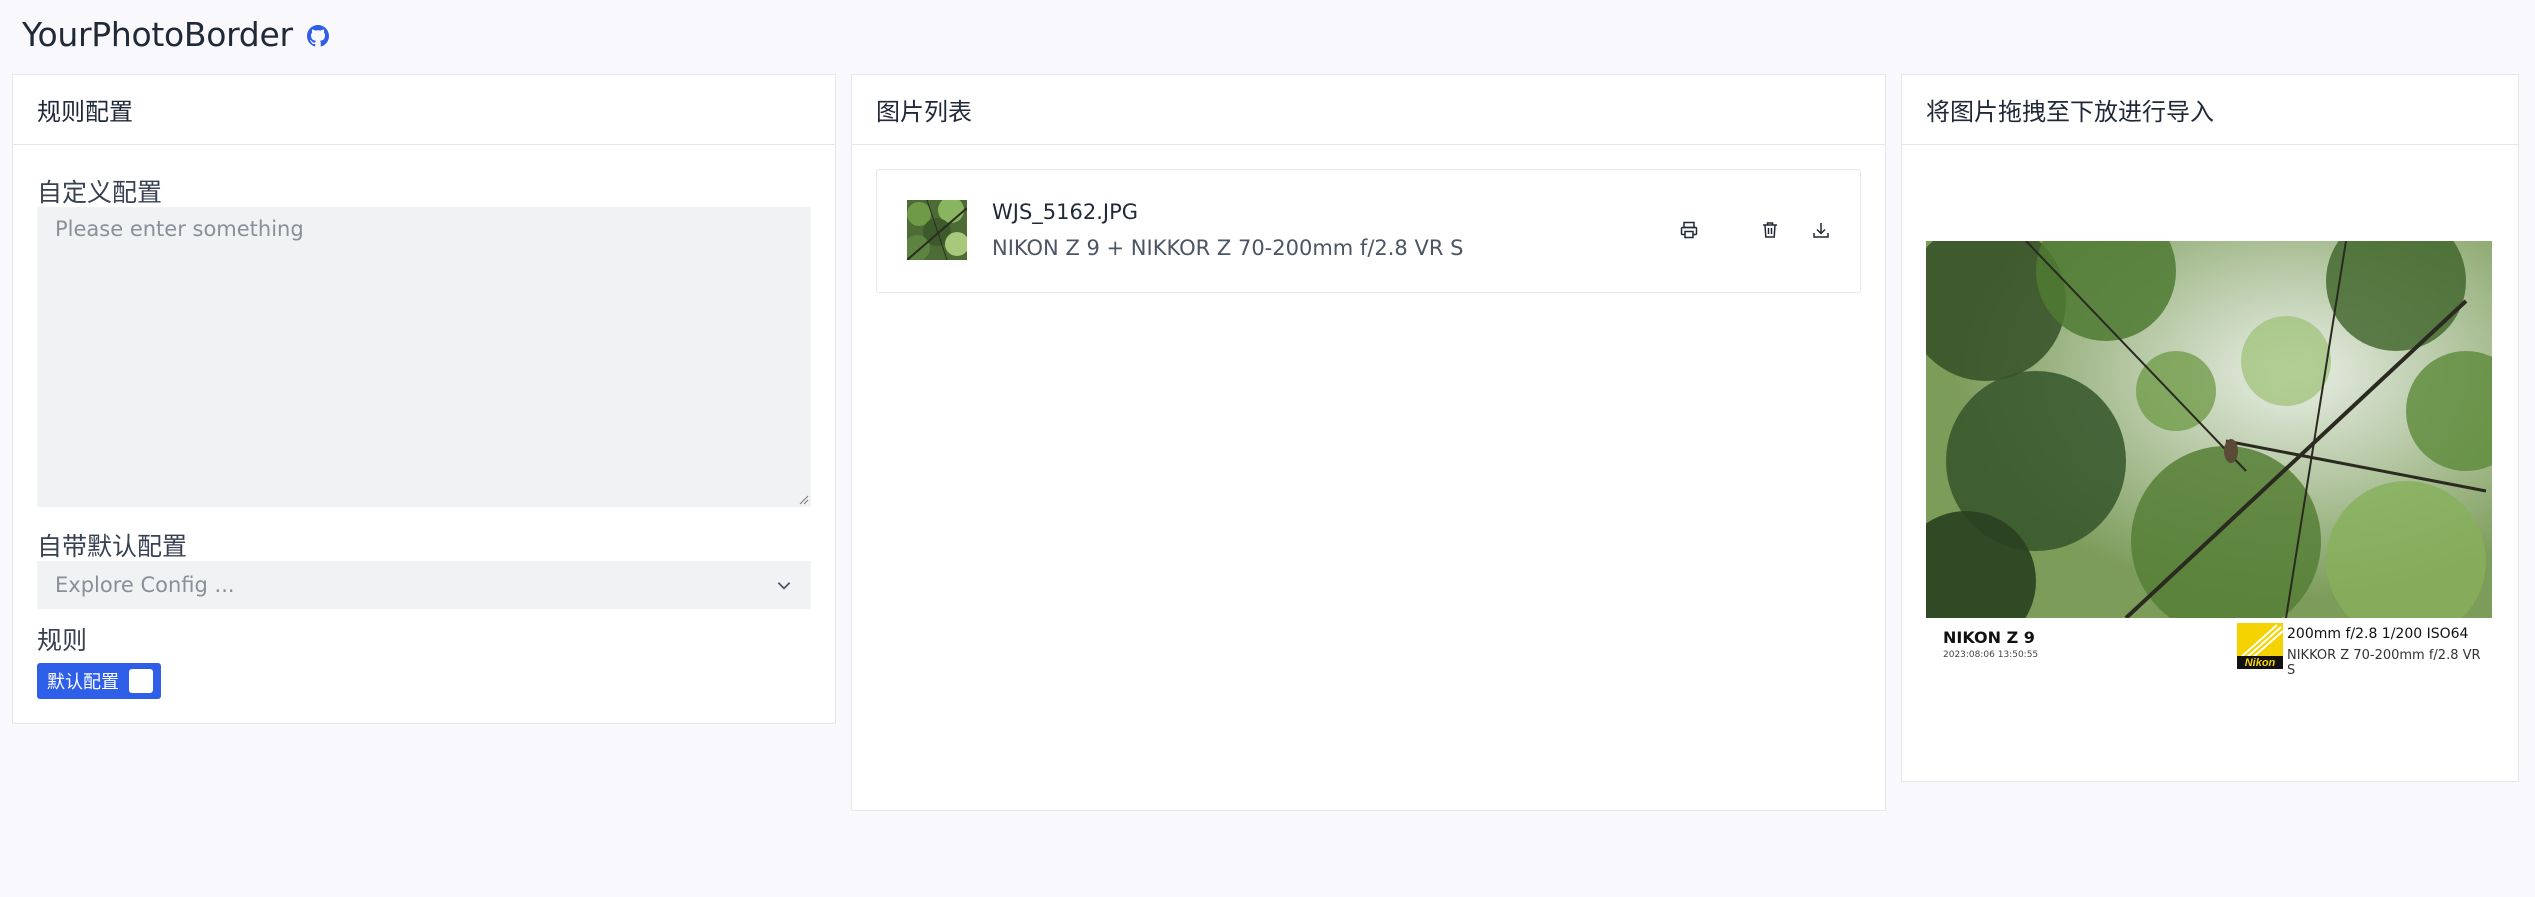  I want to click on app-header: YourPhotoBorder, so click(175, 34).